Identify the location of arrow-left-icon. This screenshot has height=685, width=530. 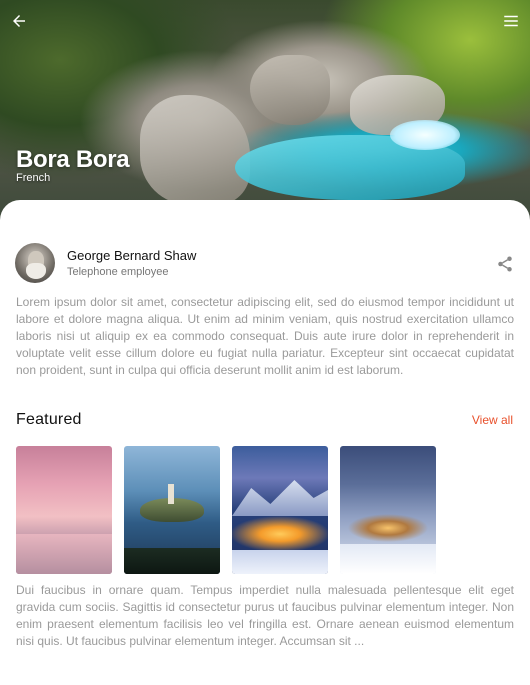
(19, 21).